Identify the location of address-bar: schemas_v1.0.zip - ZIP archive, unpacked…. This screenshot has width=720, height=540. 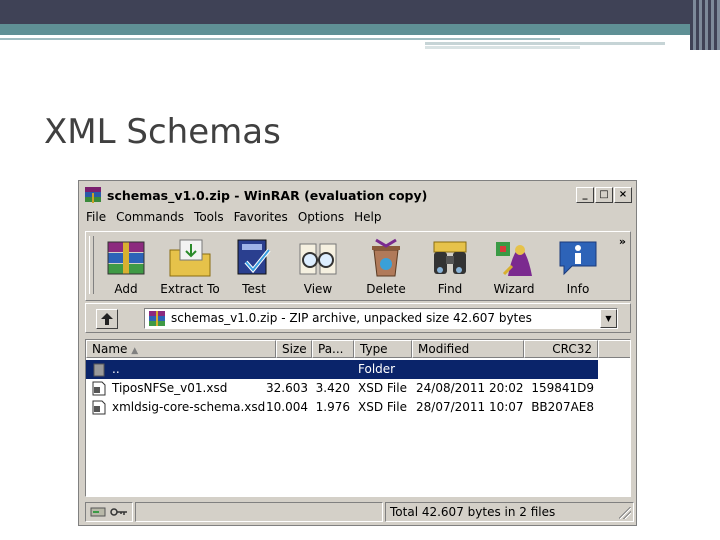
(358, 318).